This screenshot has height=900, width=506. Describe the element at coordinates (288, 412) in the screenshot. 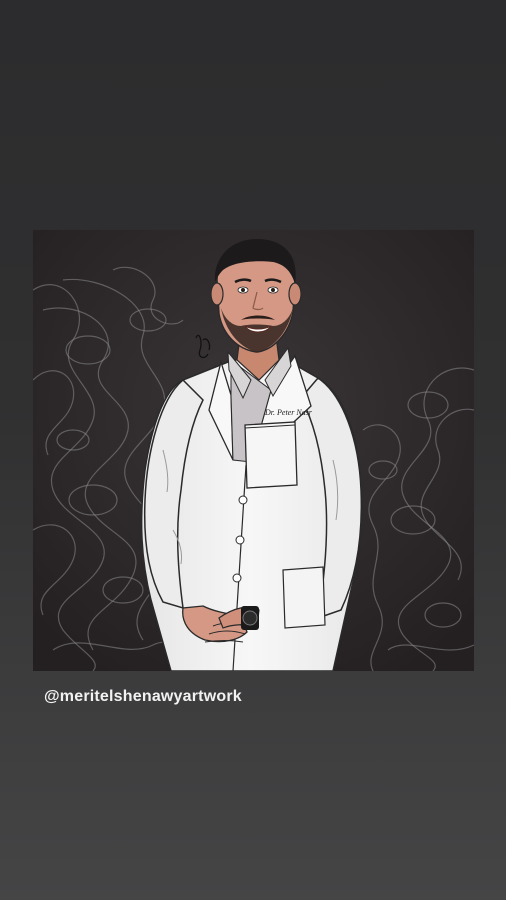

I see `coat-name-embroidery: Dr. Peter Nasr` at that location.